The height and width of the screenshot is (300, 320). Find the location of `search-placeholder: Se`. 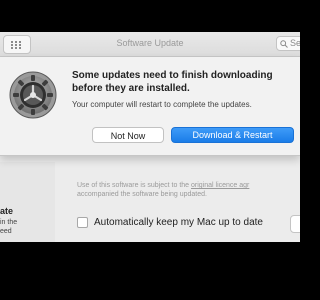

search-placeholder: Se is located at coordinates (295, 43).